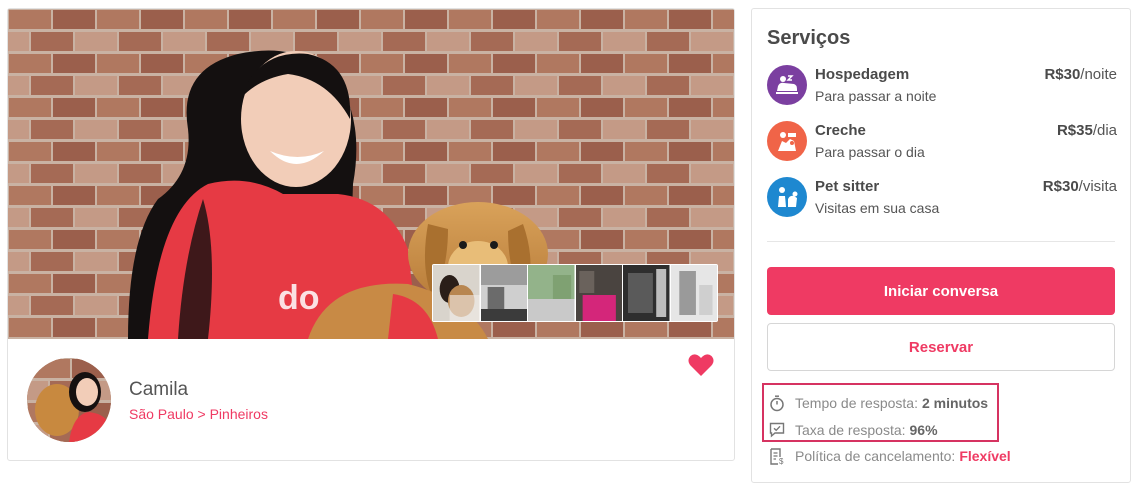  I want to click on pet-sitter-icon, so click(787, 197).